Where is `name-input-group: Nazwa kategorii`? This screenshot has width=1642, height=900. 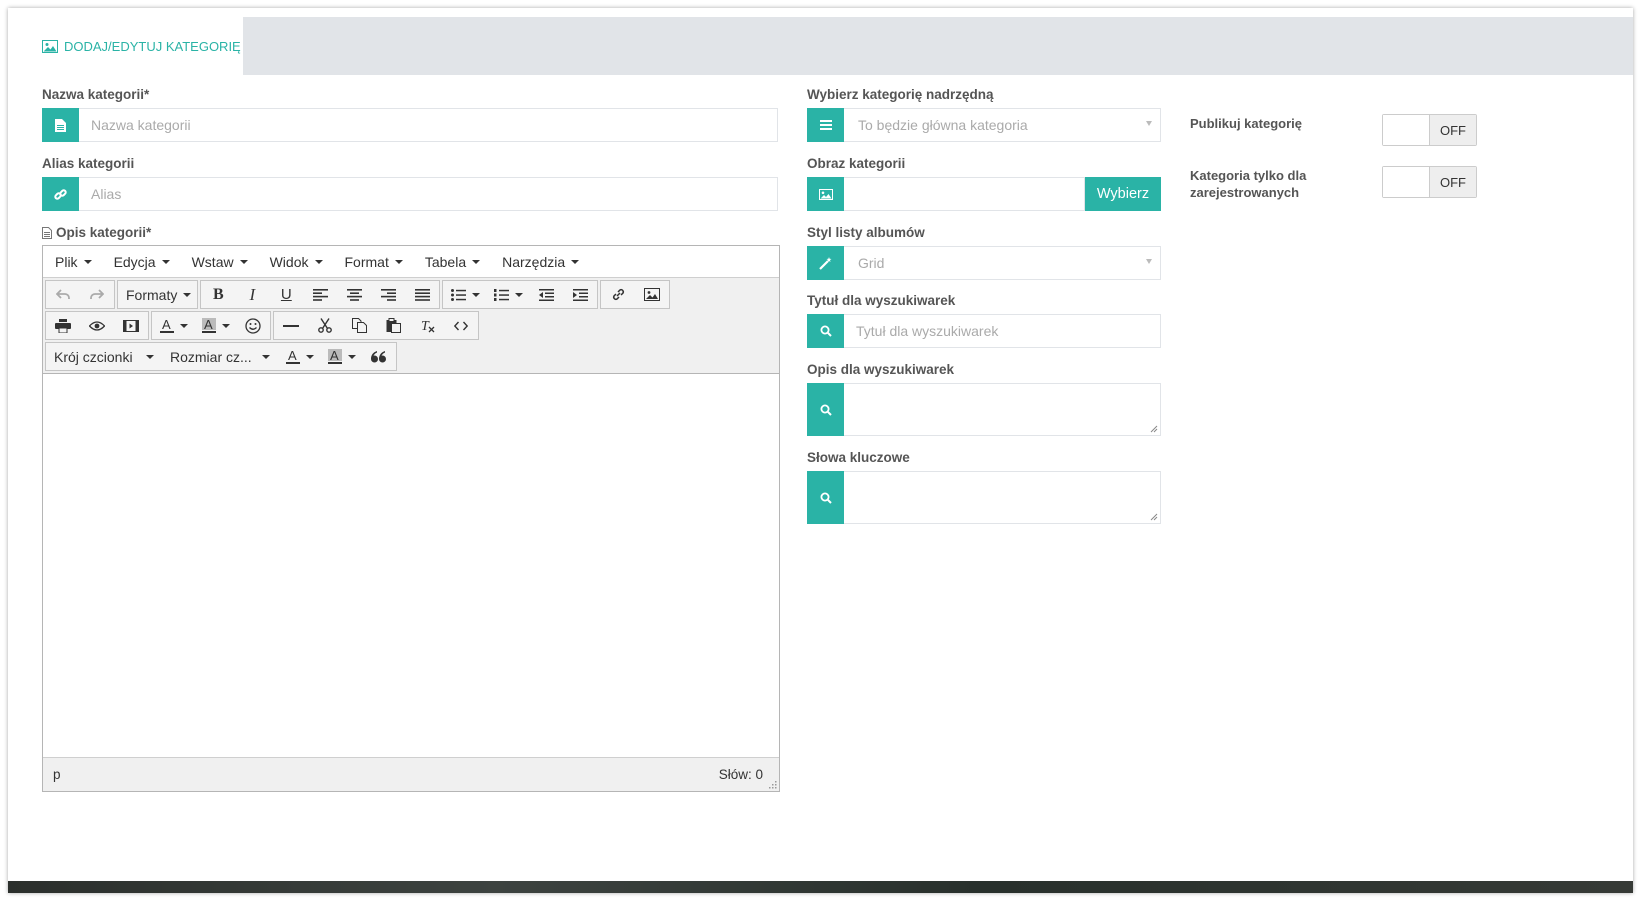 name-input-group: Nazwa kategorii is located at coordinates (410, 125).